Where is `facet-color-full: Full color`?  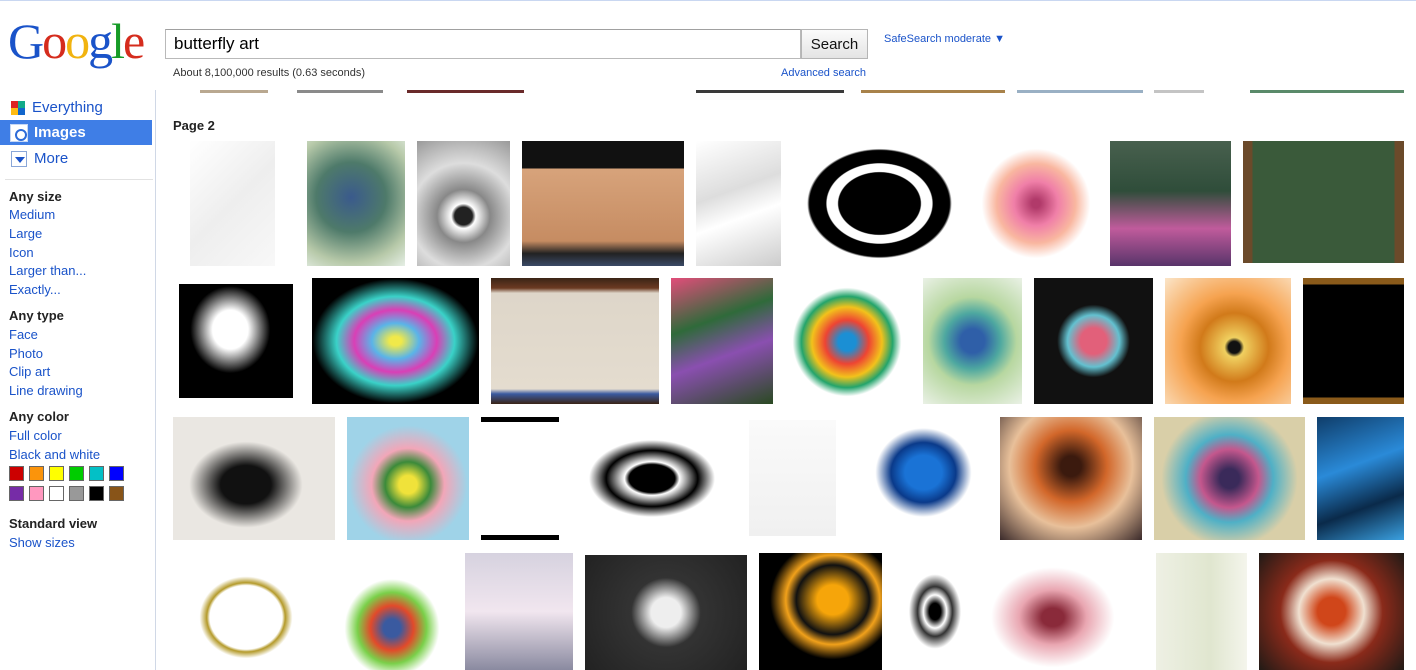 facet-color-full: Full color is located at coordinates (35, 435).